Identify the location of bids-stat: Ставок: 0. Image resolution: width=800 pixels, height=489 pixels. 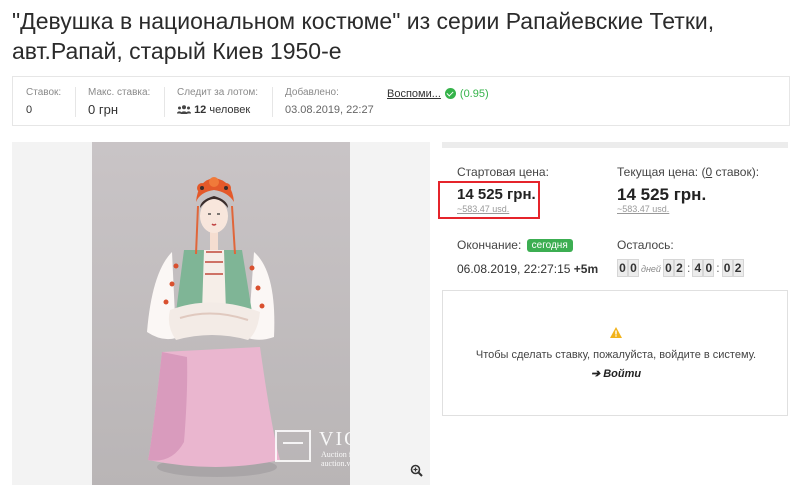
(43, 102).